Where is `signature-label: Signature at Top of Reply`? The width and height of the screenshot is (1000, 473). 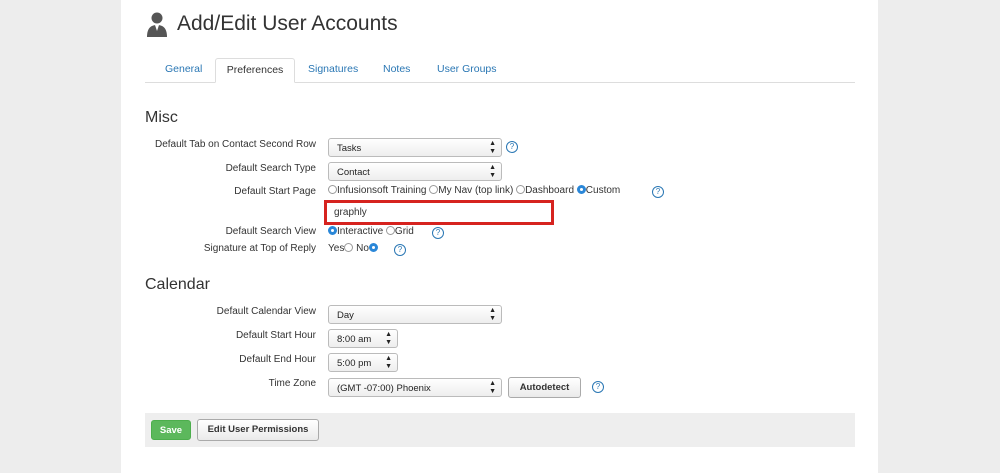
signature-label: Signature at Top of Reply is located at coordinates (259, 248).